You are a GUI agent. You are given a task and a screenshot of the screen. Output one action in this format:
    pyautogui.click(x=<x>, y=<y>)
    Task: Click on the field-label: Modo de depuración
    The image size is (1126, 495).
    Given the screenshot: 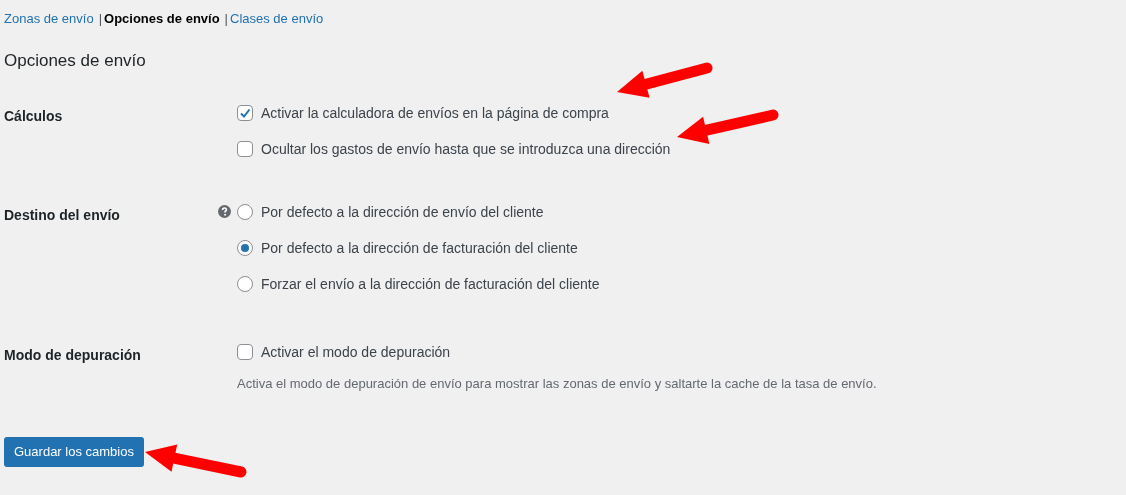 What is the action you would take?
    pyautogui.click(x=72, y=355)
    